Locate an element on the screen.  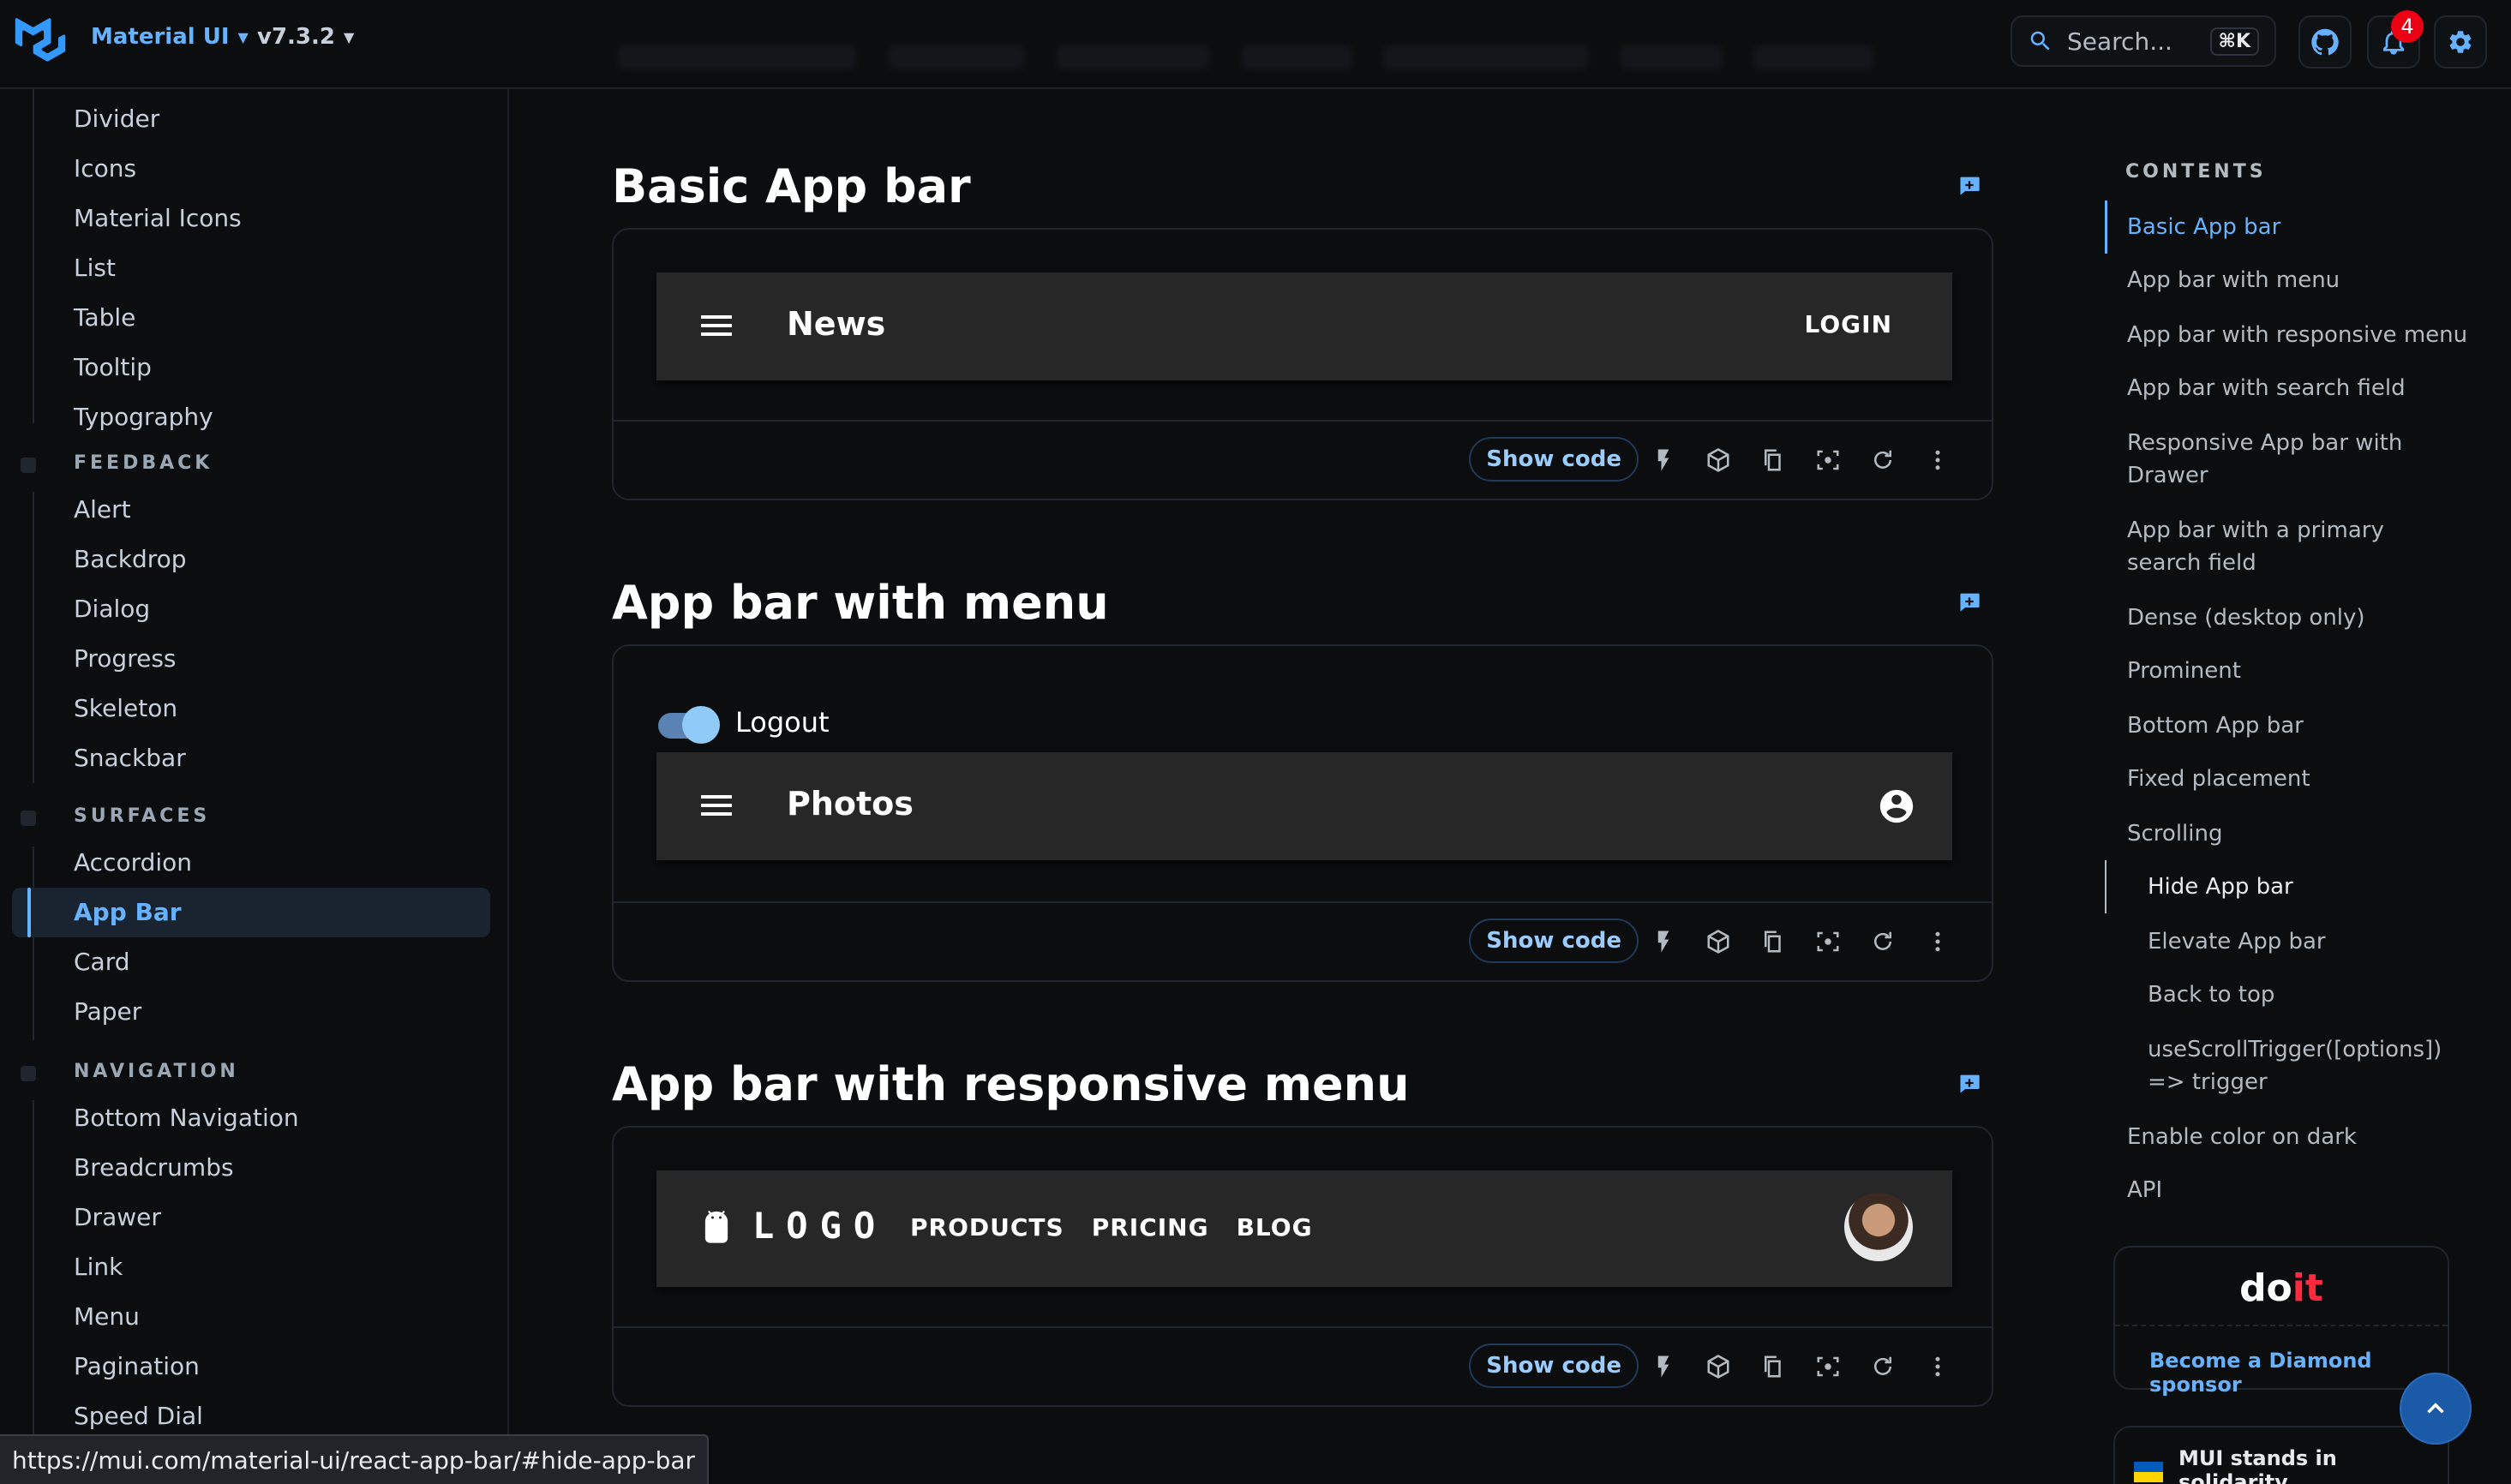
sidebar-item-list: List is located at coordinates (95, 268).